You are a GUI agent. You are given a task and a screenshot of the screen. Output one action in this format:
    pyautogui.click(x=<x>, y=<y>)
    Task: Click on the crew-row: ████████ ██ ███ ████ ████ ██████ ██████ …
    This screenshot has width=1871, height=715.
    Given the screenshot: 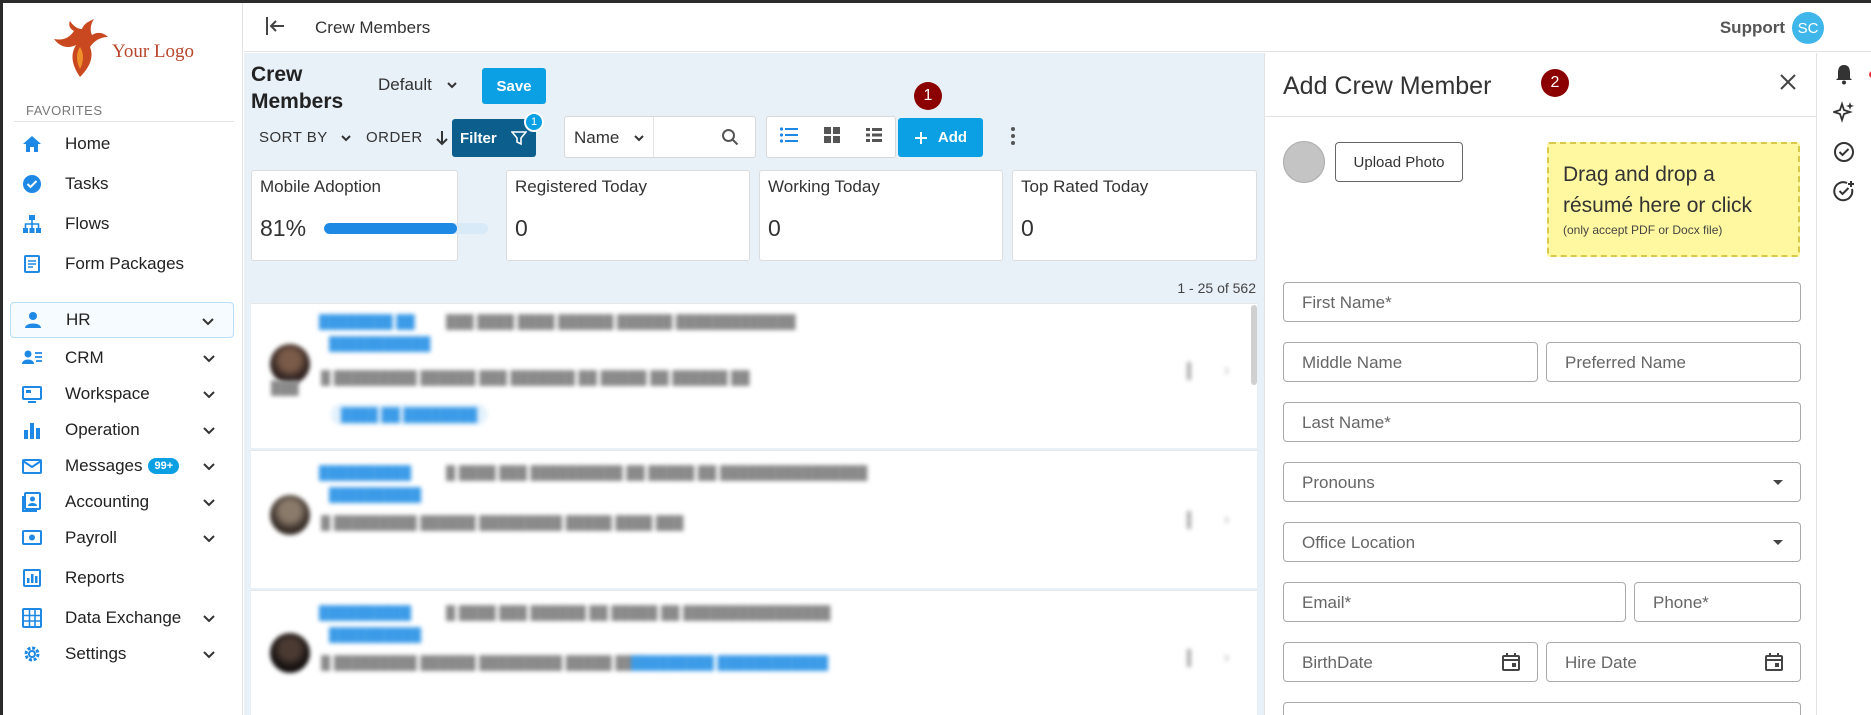 What is the action you would take?
    pyautogui.click(x=754, y=375)
    